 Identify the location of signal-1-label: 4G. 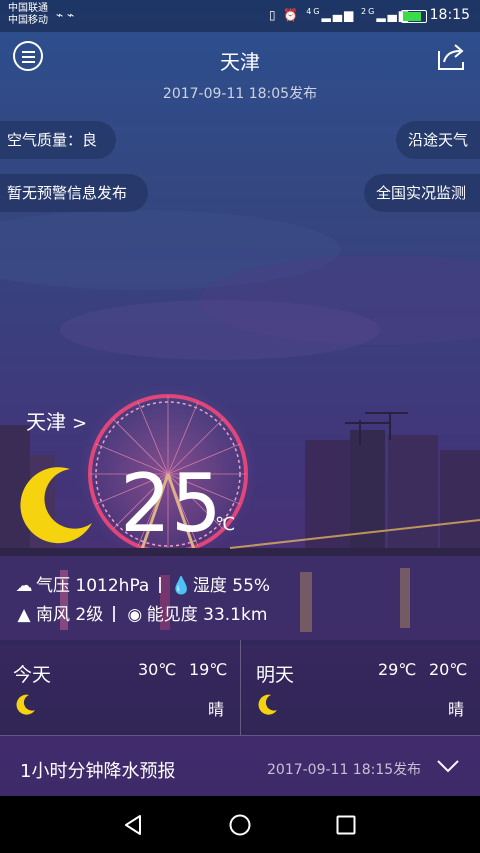
(314, 11).